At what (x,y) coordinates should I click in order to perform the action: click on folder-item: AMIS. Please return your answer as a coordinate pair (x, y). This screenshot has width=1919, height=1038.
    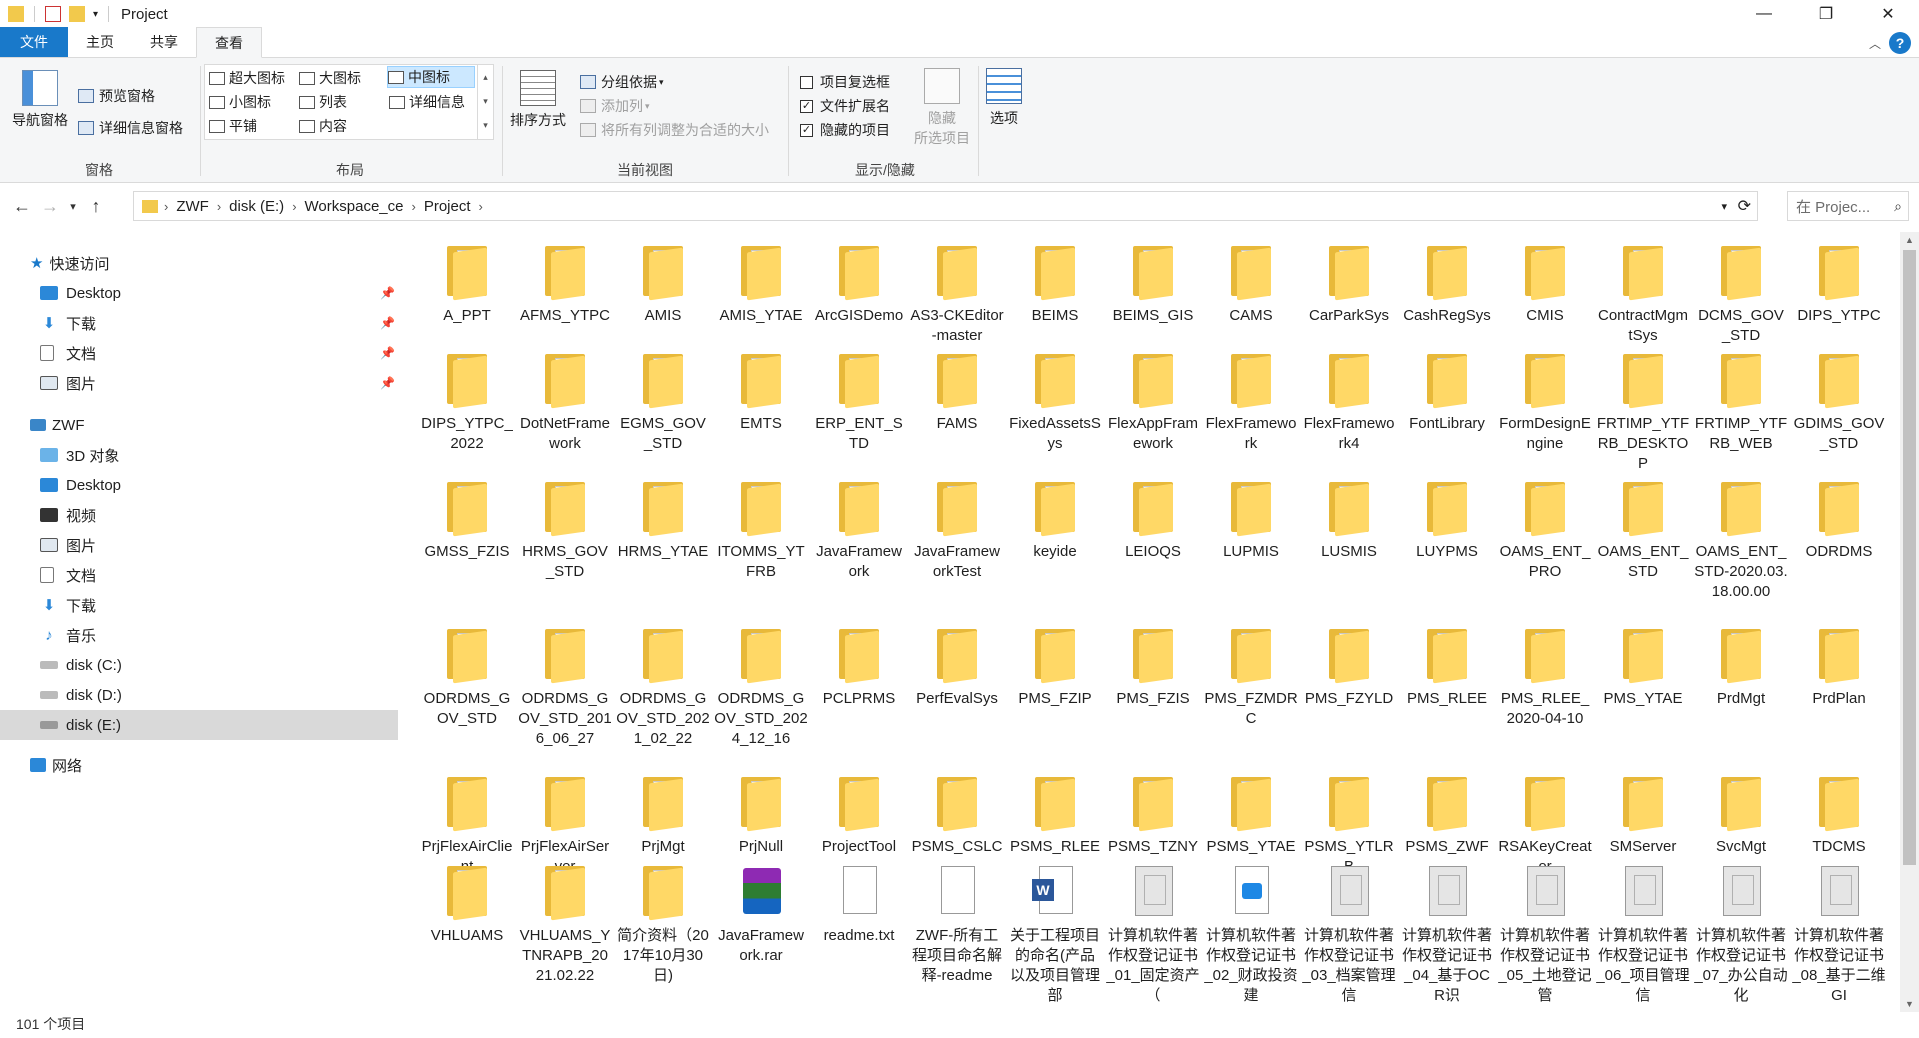
    Looking at the image, I should click on (663, 285).